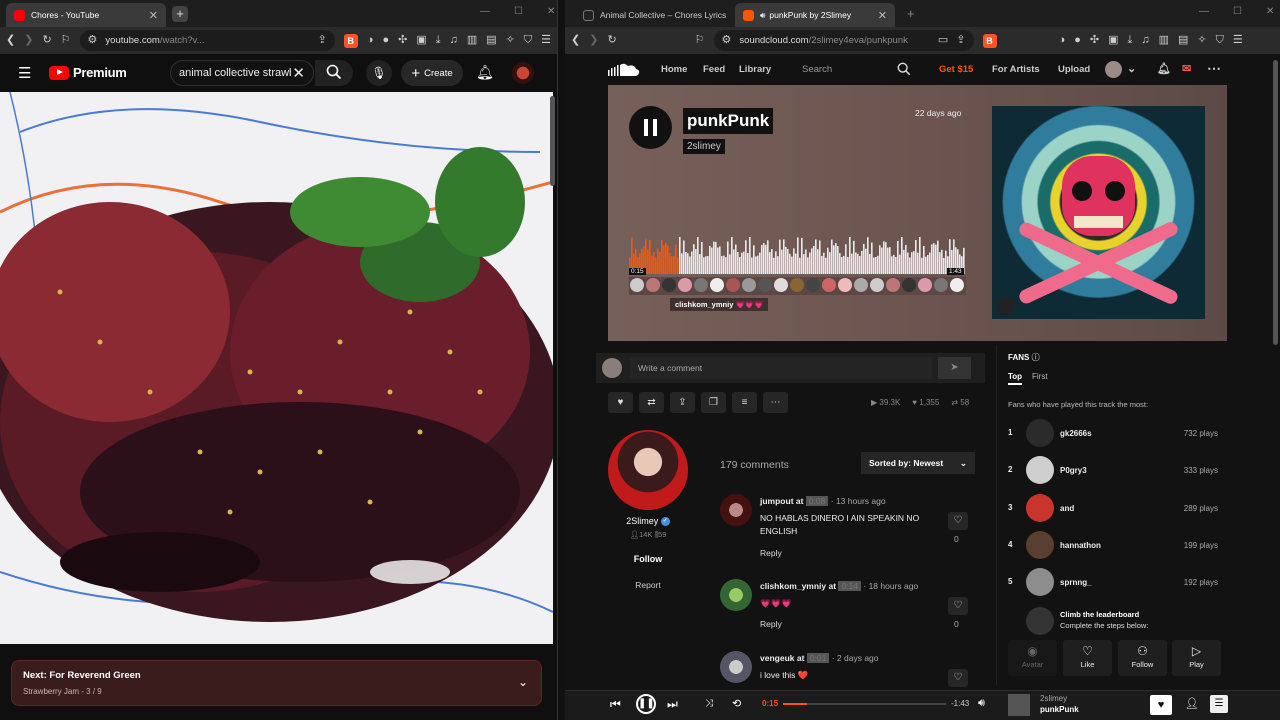 This screenshot has height=720, width=1280. I want to click on like-icon: ♥, so click(1161, 705).